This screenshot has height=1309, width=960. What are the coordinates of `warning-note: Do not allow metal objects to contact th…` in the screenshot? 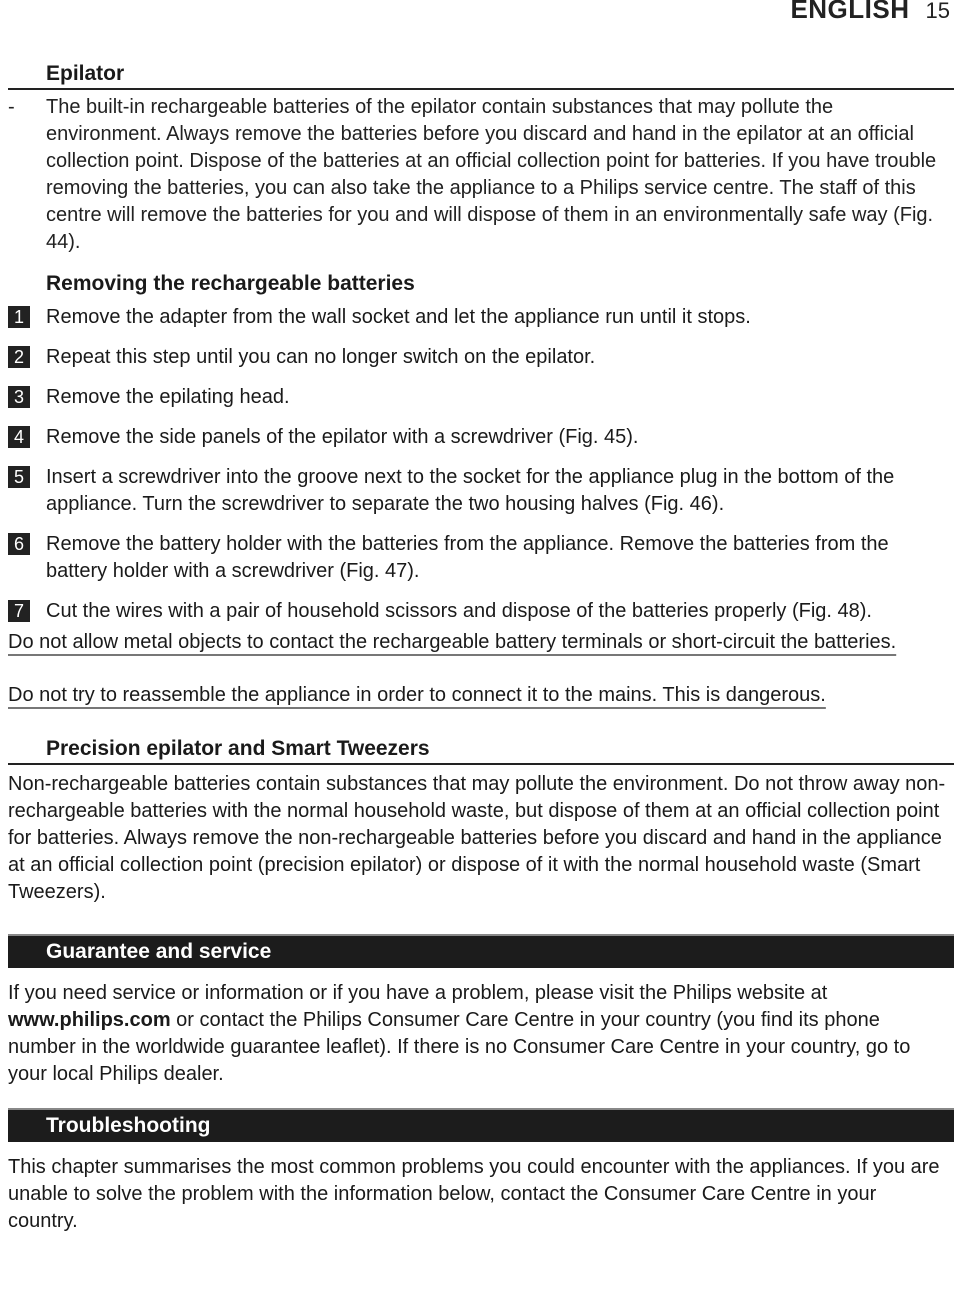 It's located at (464, 642).